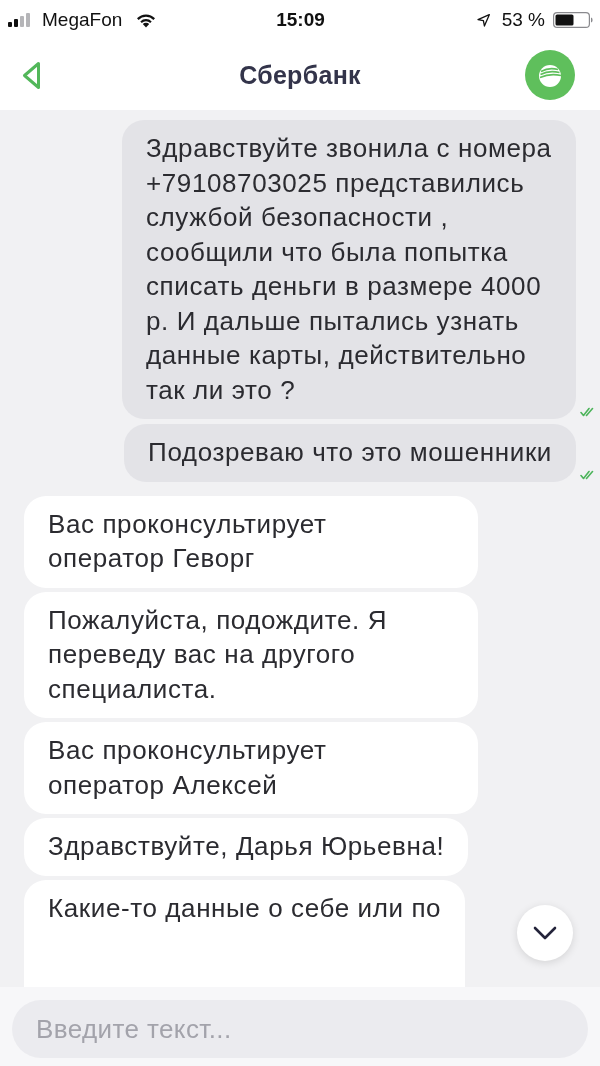  What do you see at coordinates (251, 541) in the screenshot?
I see `received-message: Вас проконсультирует оператор Геворг` at bounding box center [251, 541].